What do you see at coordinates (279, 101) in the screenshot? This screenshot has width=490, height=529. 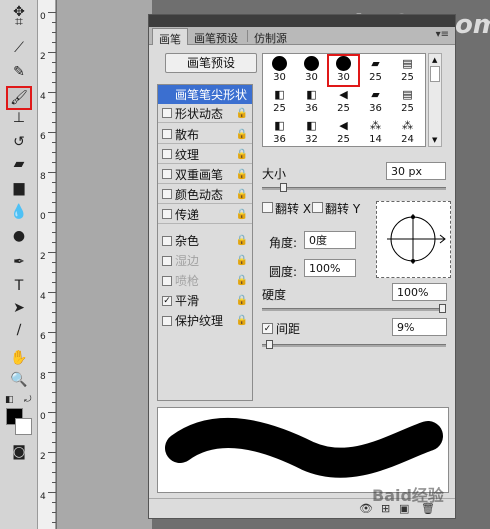 I see `brush-tip: ◧ 25` at bounding box center [279, 101].